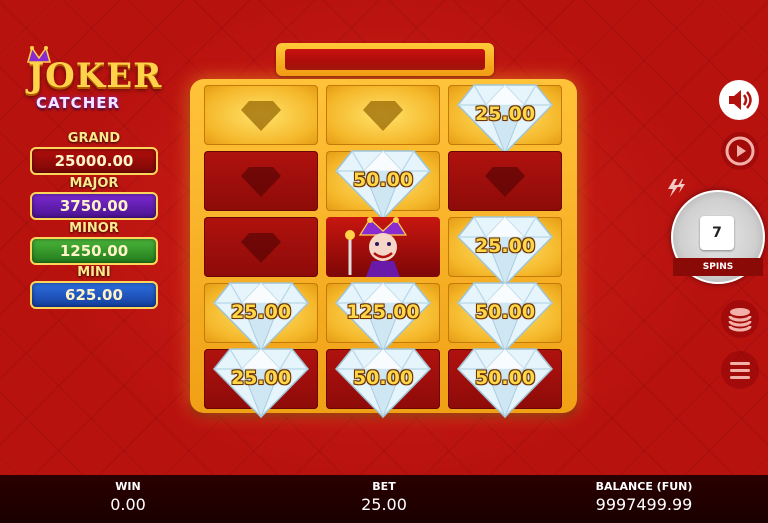 The width and height of the screenshot is (768, 523). What do you see at coordinates (384, 486) in the screenshot?
I see `bet-label: BET` at bounding box center [384, 486].